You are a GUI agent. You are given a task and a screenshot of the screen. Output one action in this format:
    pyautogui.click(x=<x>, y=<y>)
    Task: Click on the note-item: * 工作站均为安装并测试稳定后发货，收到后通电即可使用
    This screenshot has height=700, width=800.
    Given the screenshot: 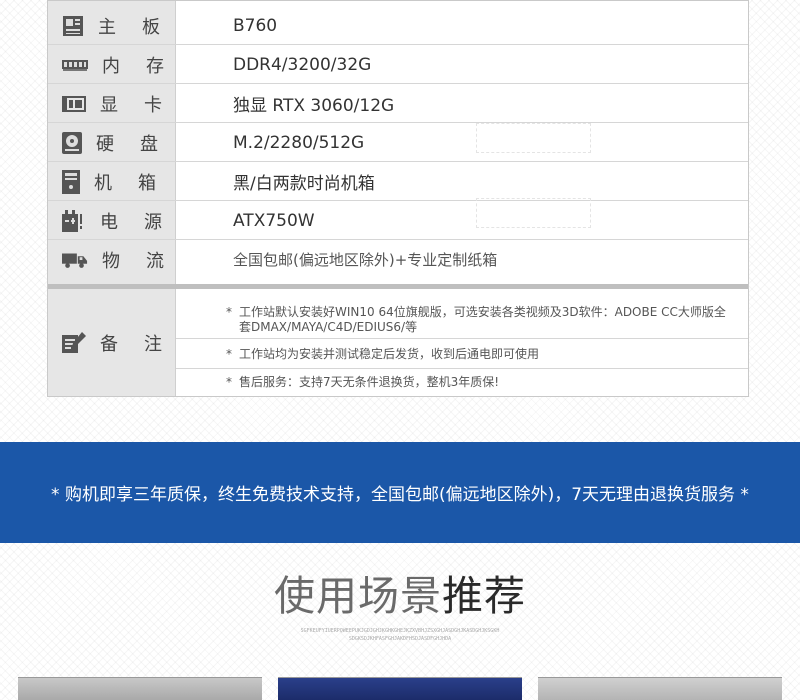 What is the action you would take?
    pyautogui.click(x=462, y=354)
    